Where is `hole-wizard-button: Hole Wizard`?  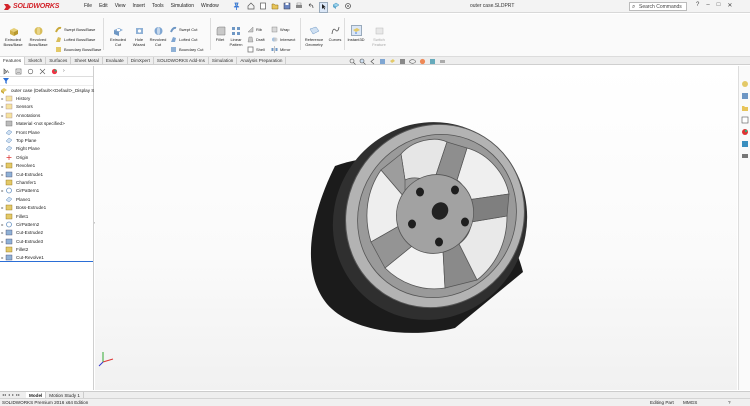 hole-wizard-button: Hole Wizard is located at coordinates (139, 36).